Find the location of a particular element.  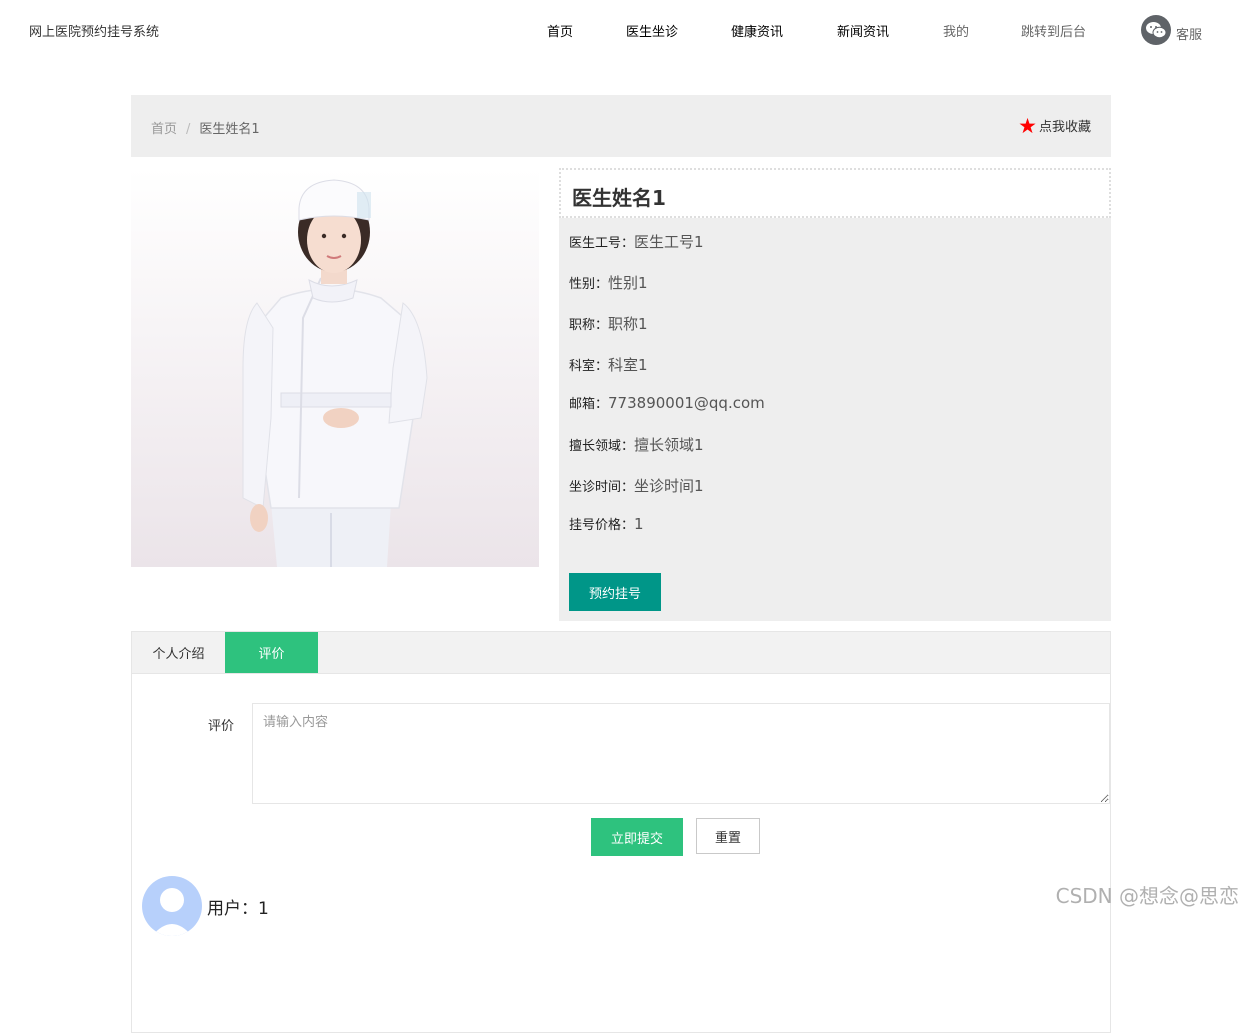

field-price: 挂号价格：1 is located at coordinates (606, 523).